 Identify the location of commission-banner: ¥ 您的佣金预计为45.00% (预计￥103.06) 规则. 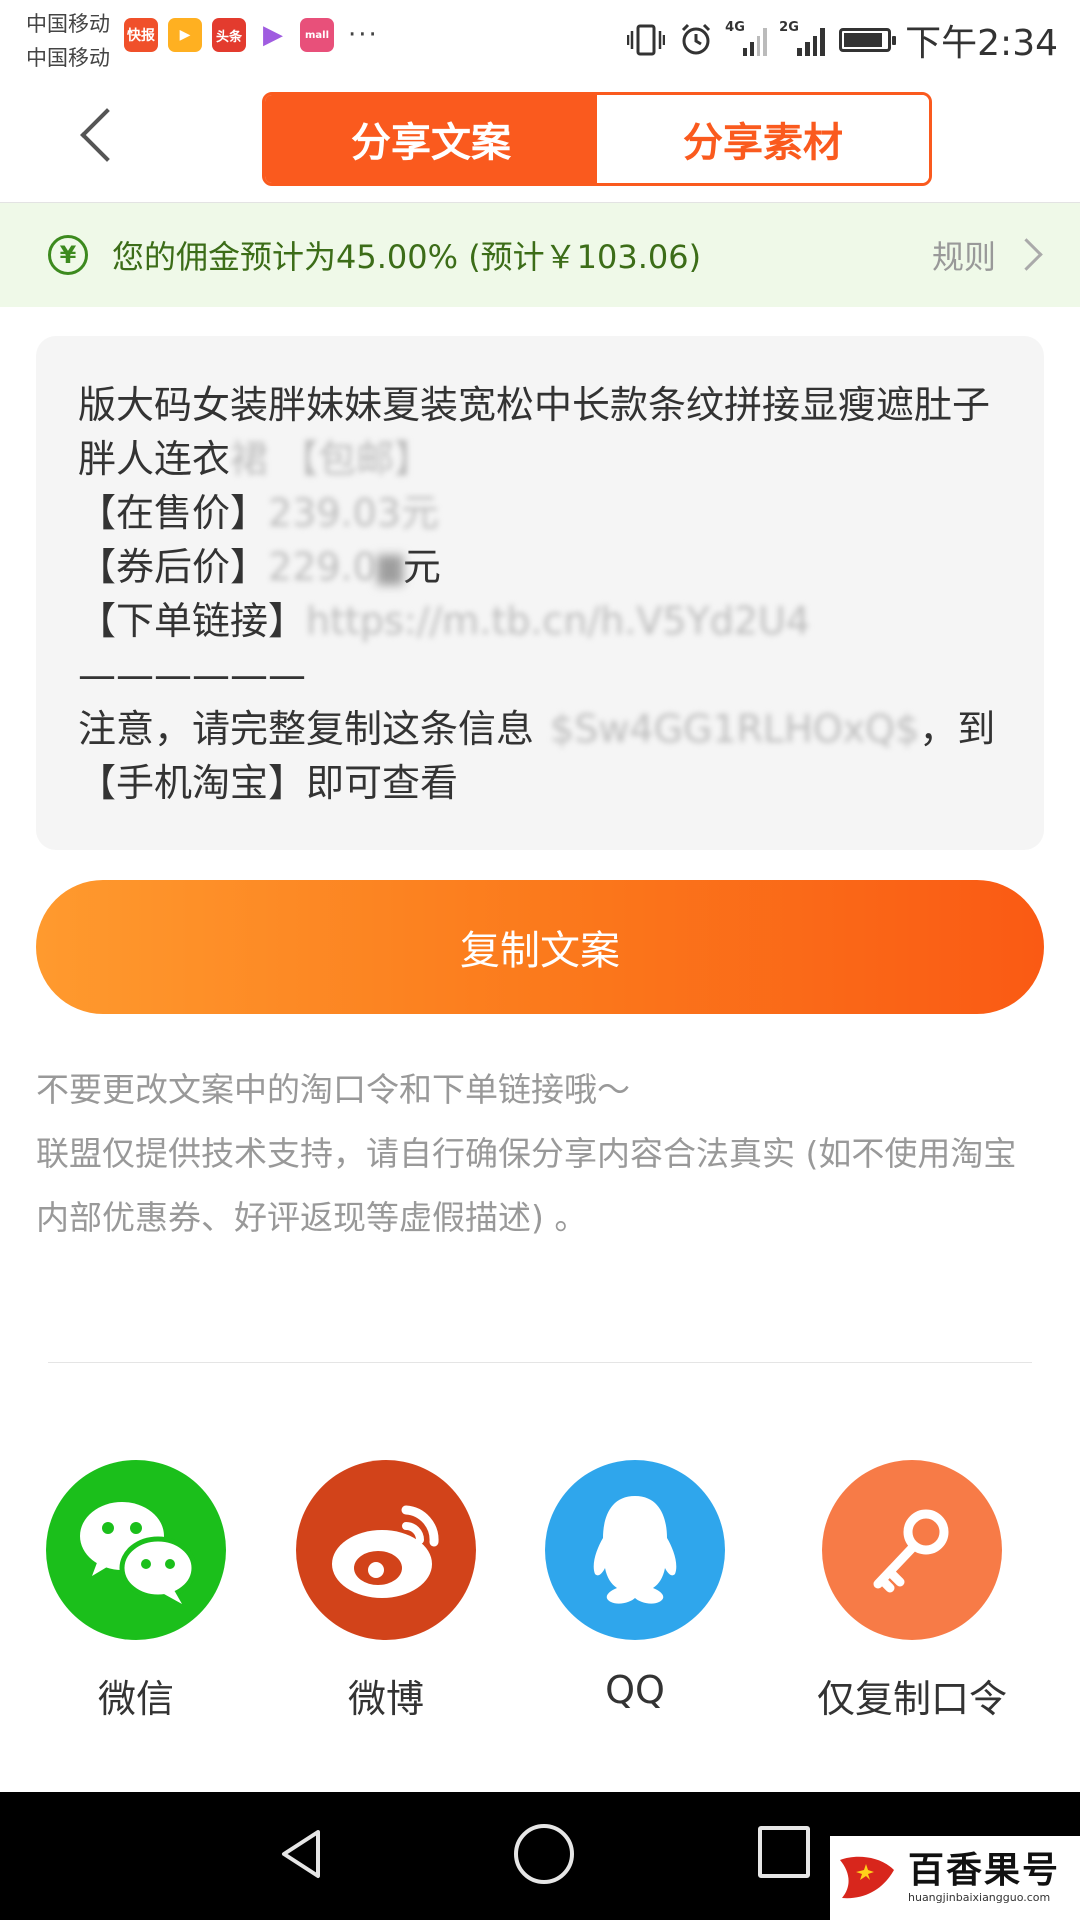
(540, 255).